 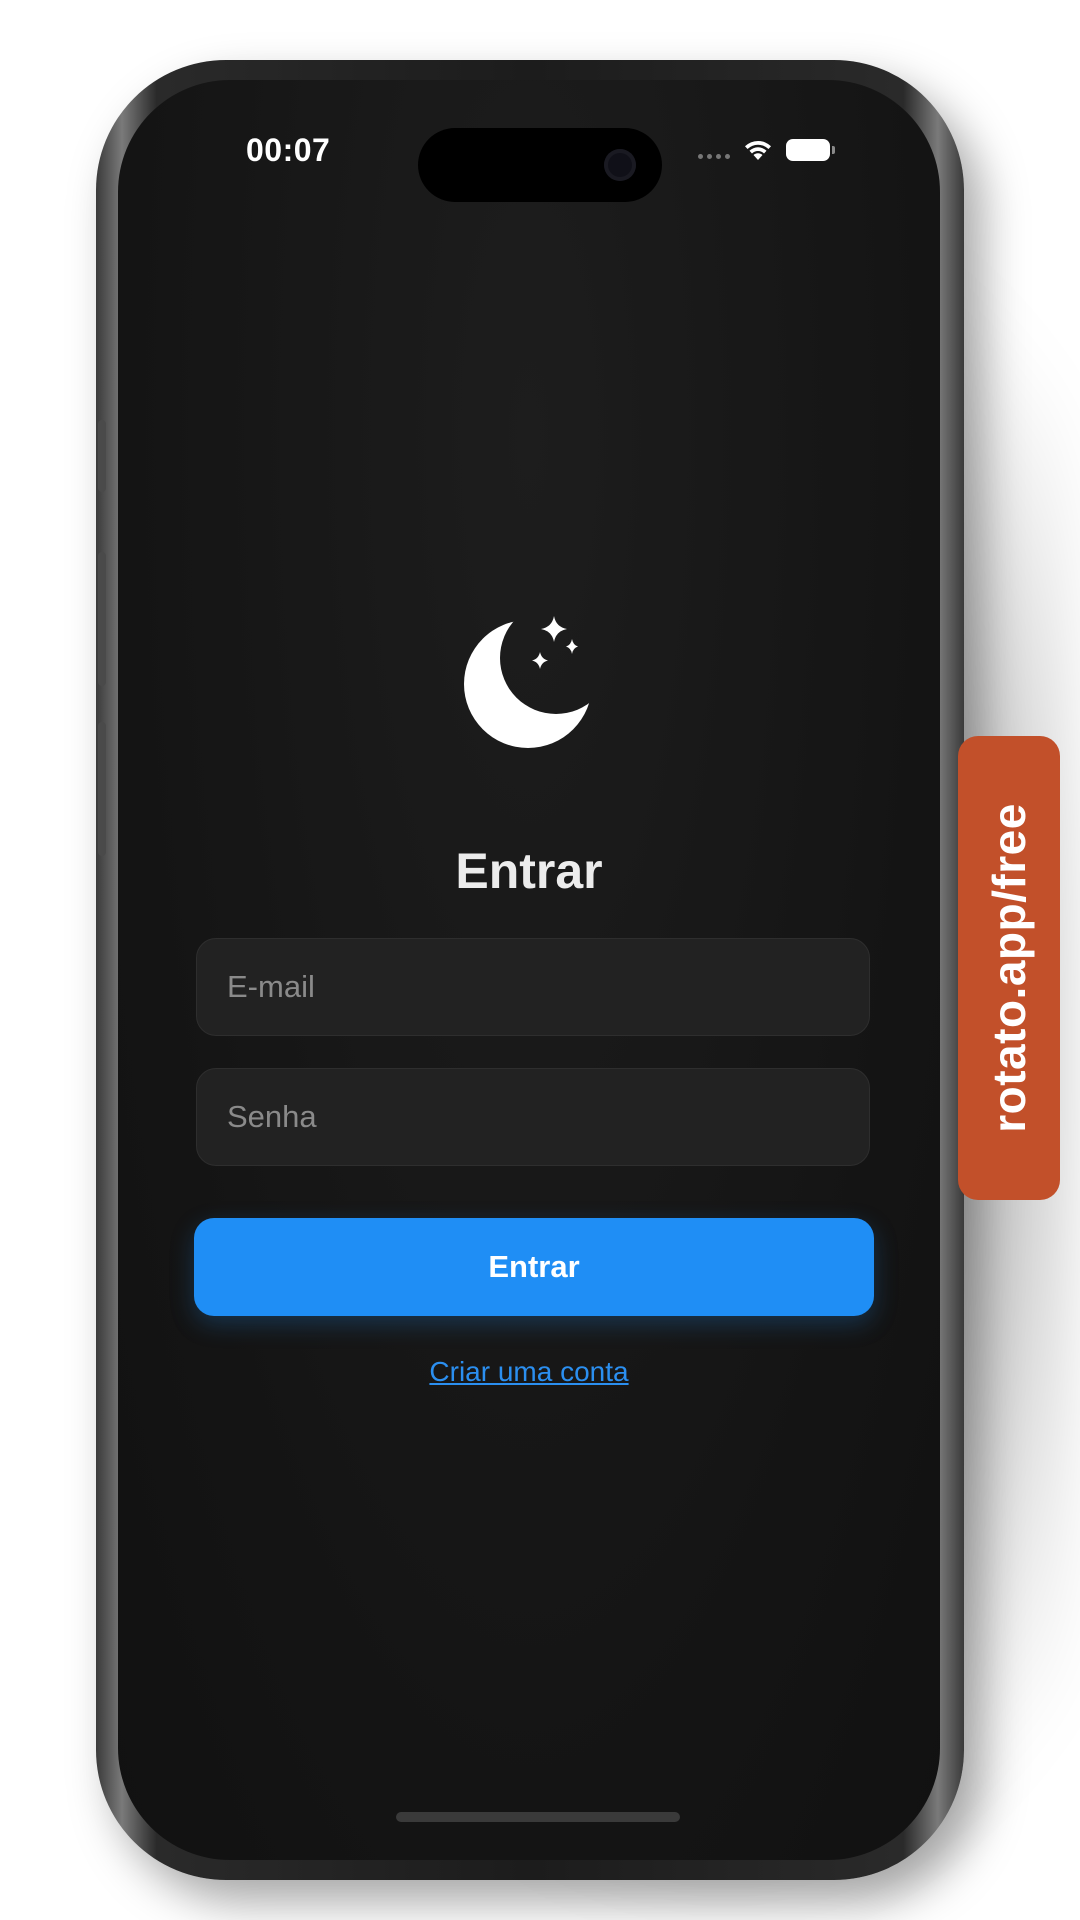 I want to click on create-account-link: Criar uma conta, so click(x=528, y=1371).